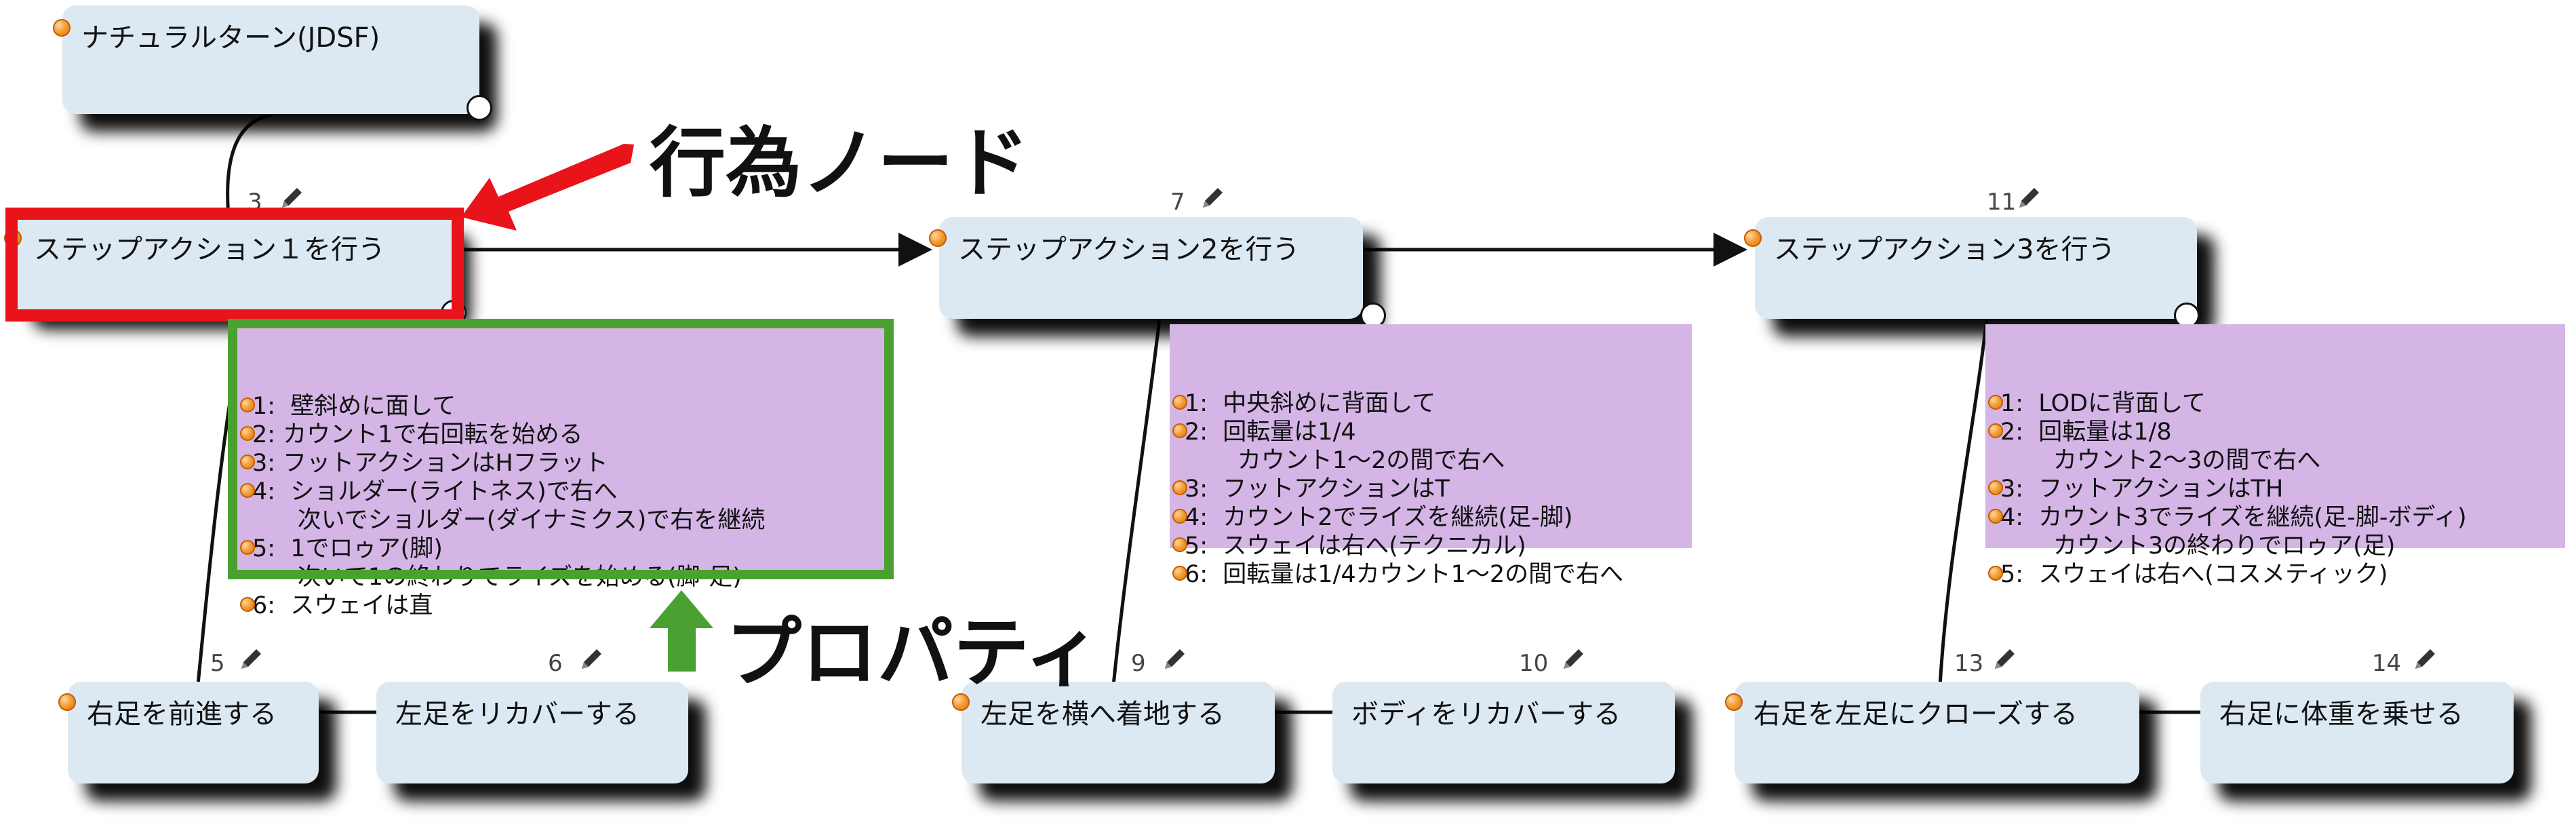 The width and height of the screenshot is (2576, 833). I want to click on action-node-callout: 行為ノード, so click(840, 163).